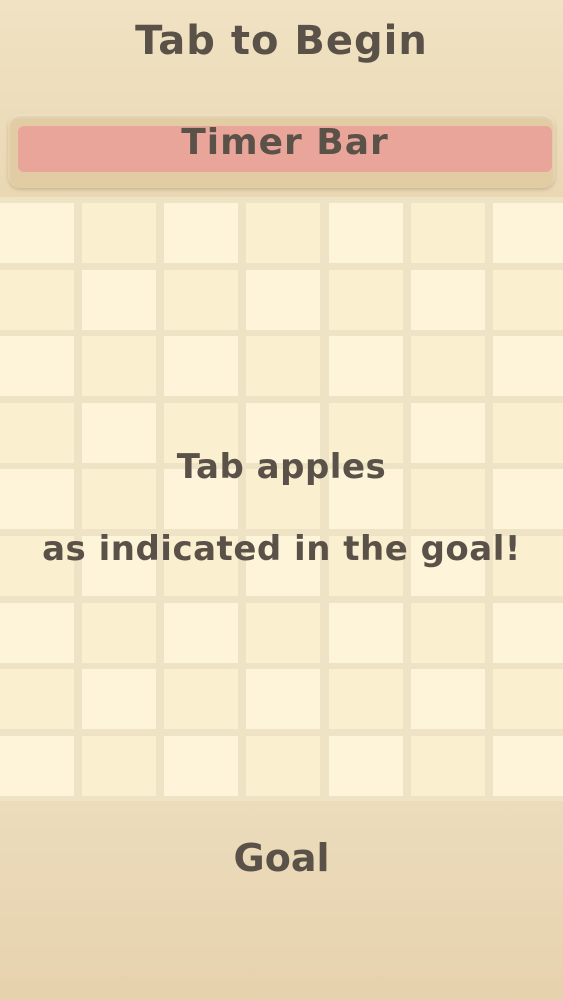 Image resolution: width=563 pixels, height=1000 pixels. What do you see at coordinates (285, 142) in the screenshot?
I see `timer-bar-label: Timer Bar` at bounding box center [285, 142].